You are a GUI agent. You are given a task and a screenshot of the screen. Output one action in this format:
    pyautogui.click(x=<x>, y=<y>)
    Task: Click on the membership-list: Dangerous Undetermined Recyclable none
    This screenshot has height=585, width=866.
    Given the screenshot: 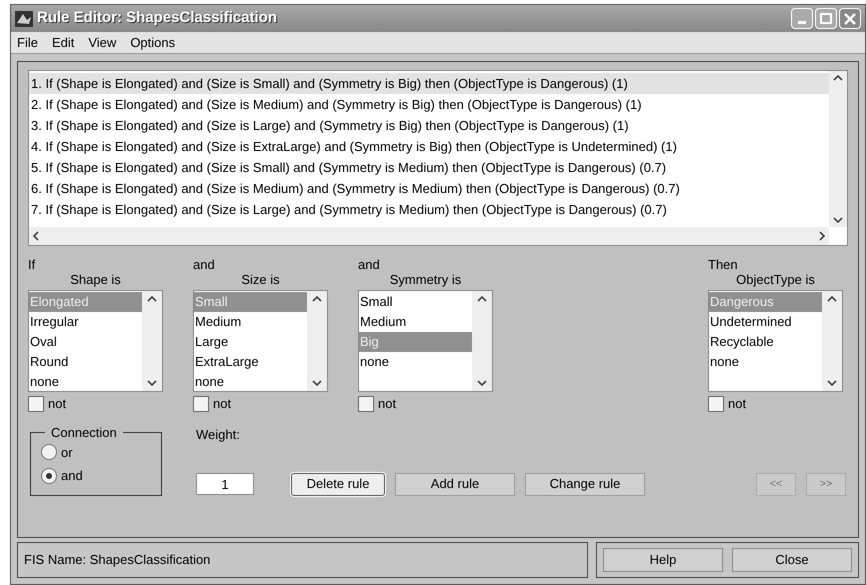 What is the action you would take?
    pyautogui.click(x=775, y=341)
    